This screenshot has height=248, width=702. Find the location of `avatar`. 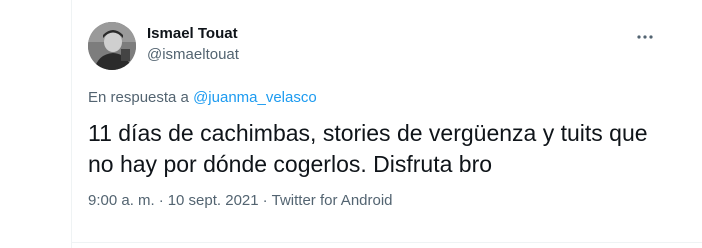

avatar is located at coordinates (112, 46).